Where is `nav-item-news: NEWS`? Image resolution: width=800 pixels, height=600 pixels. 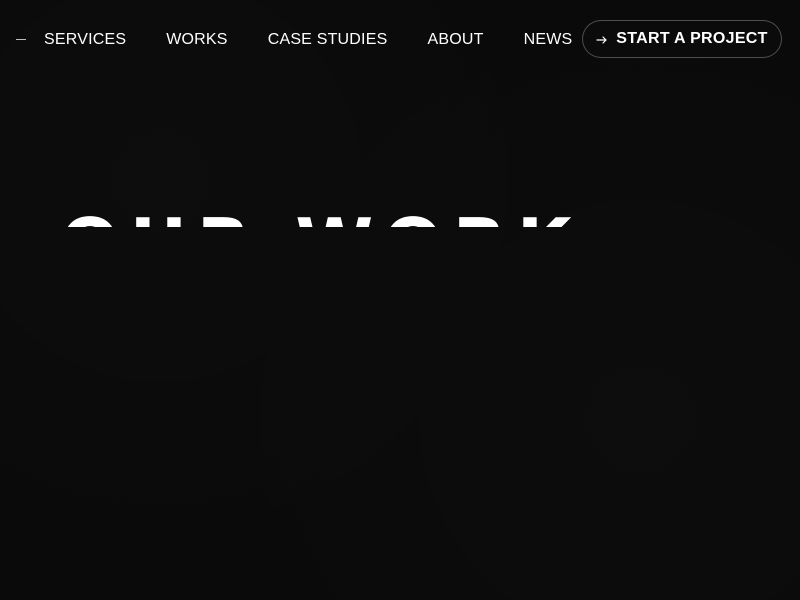 nav-item-news: NEWS is located at coordinates (548, 40).